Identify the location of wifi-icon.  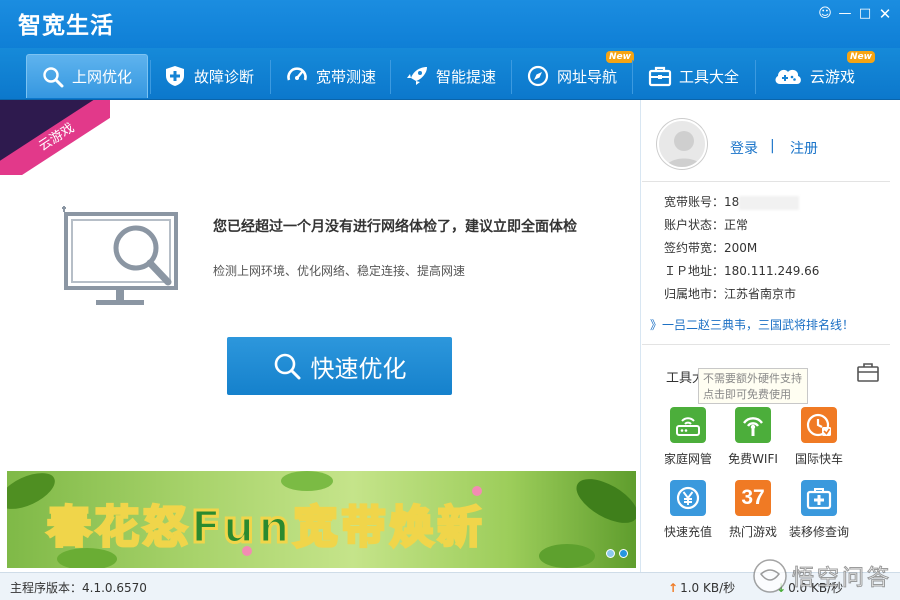
(753, 425).